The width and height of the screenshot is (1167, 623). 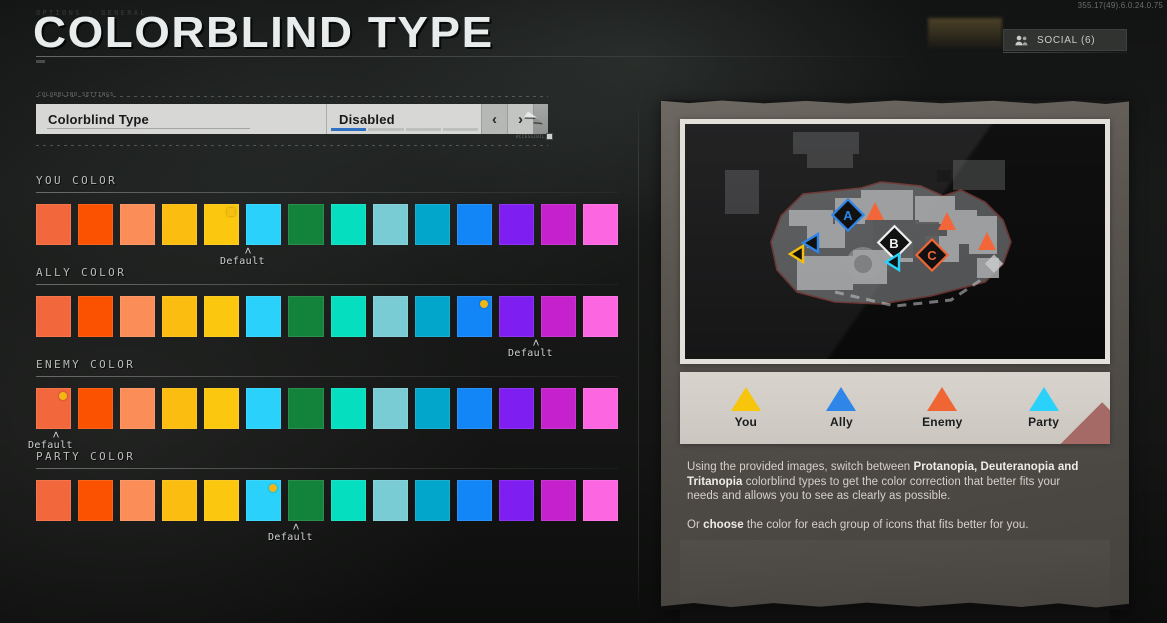 I want to click on legend-item-enemy: Enemy, so click(x=942, y=408).